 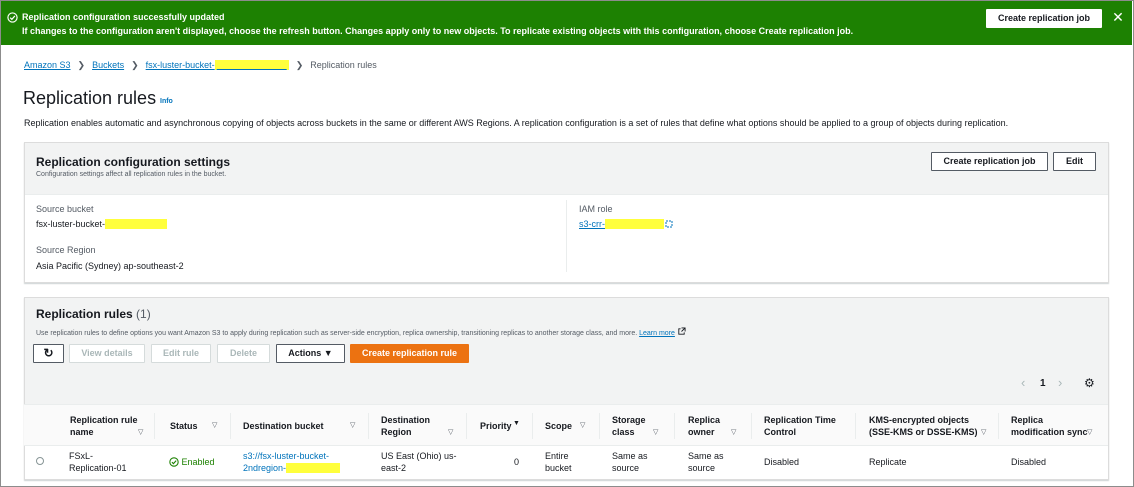 I want to click on breadcrumb-amazon-s3: Amazon S3, so click(x=47, y=65).